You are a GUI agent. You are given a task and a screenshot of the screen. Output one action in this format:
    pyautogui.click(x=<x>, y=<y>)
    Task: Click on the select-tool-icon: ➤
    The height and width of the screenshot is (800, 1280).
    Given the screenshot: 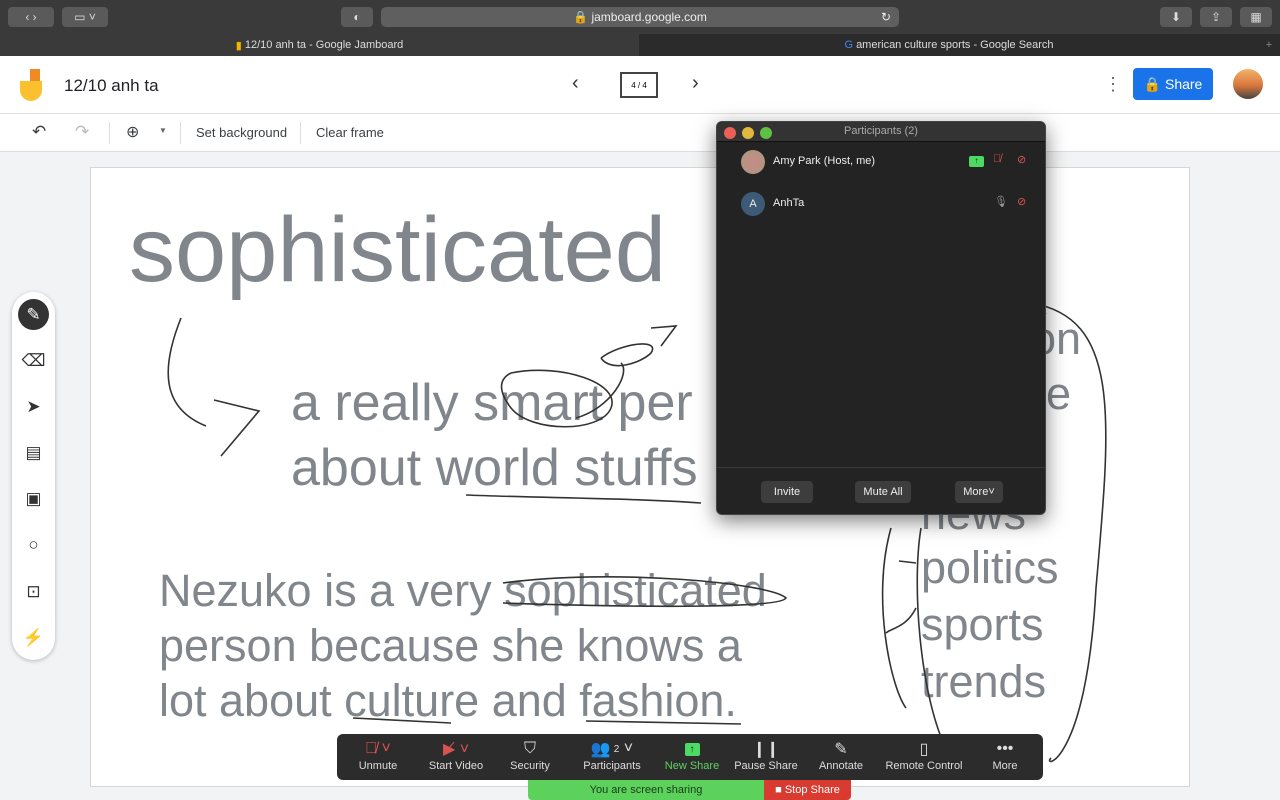 What is the action you would take?
    pyautogui.click(x=33, y=406)
    